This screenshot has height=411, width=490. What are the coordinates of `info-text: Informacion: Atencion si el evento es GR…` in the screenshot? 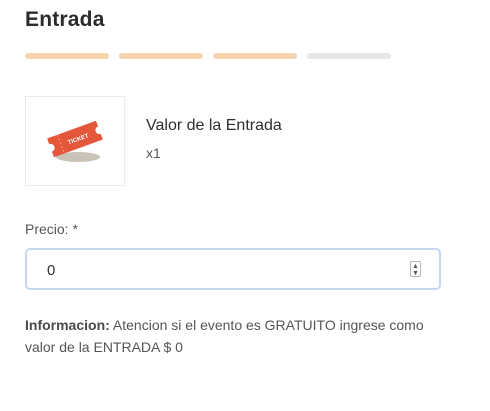 It's located at (240, 336).